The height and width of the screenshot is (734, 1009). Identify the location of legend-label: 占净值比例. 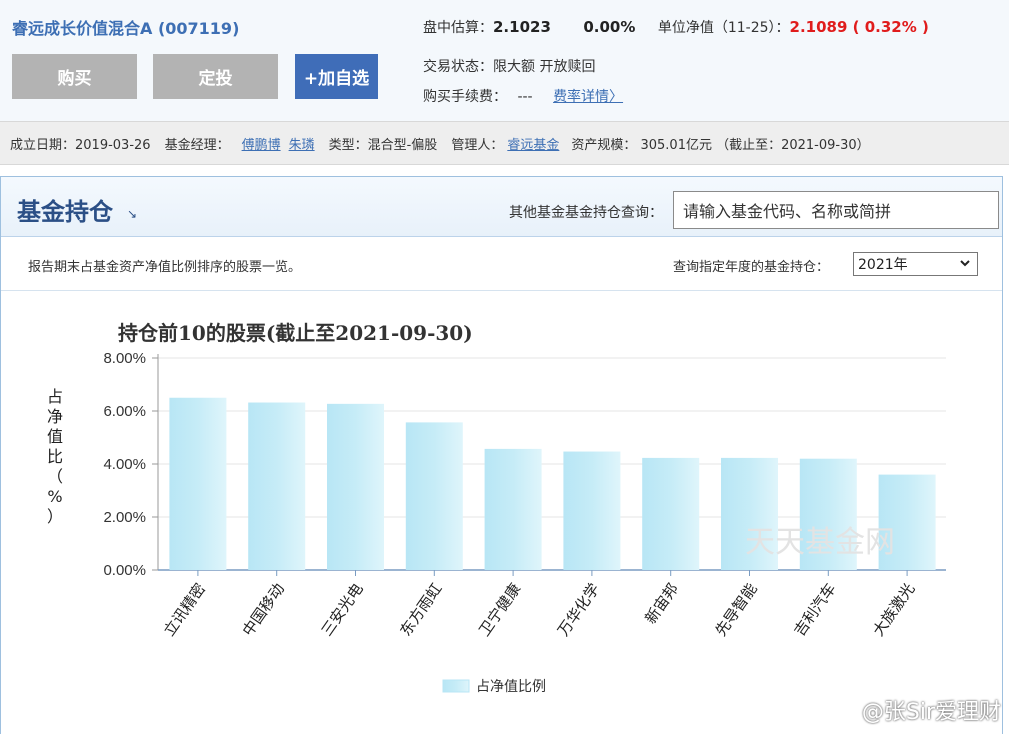
(511, 687).